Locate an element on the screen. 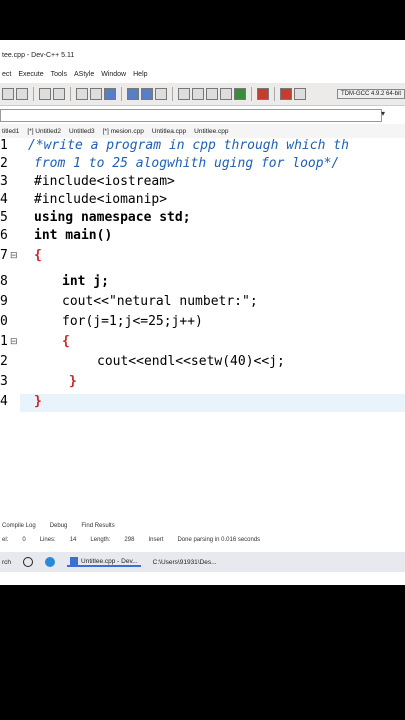 The image size is (405, 720). code-line: #include<iomanip> is located at coordinates (101, 199).